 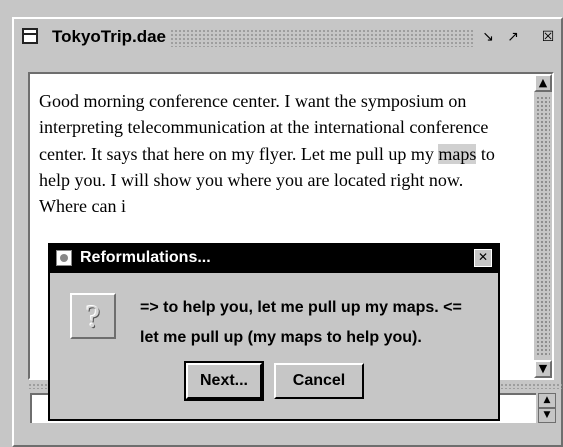 I want to click on document-icon, so click(x=30, y=36).